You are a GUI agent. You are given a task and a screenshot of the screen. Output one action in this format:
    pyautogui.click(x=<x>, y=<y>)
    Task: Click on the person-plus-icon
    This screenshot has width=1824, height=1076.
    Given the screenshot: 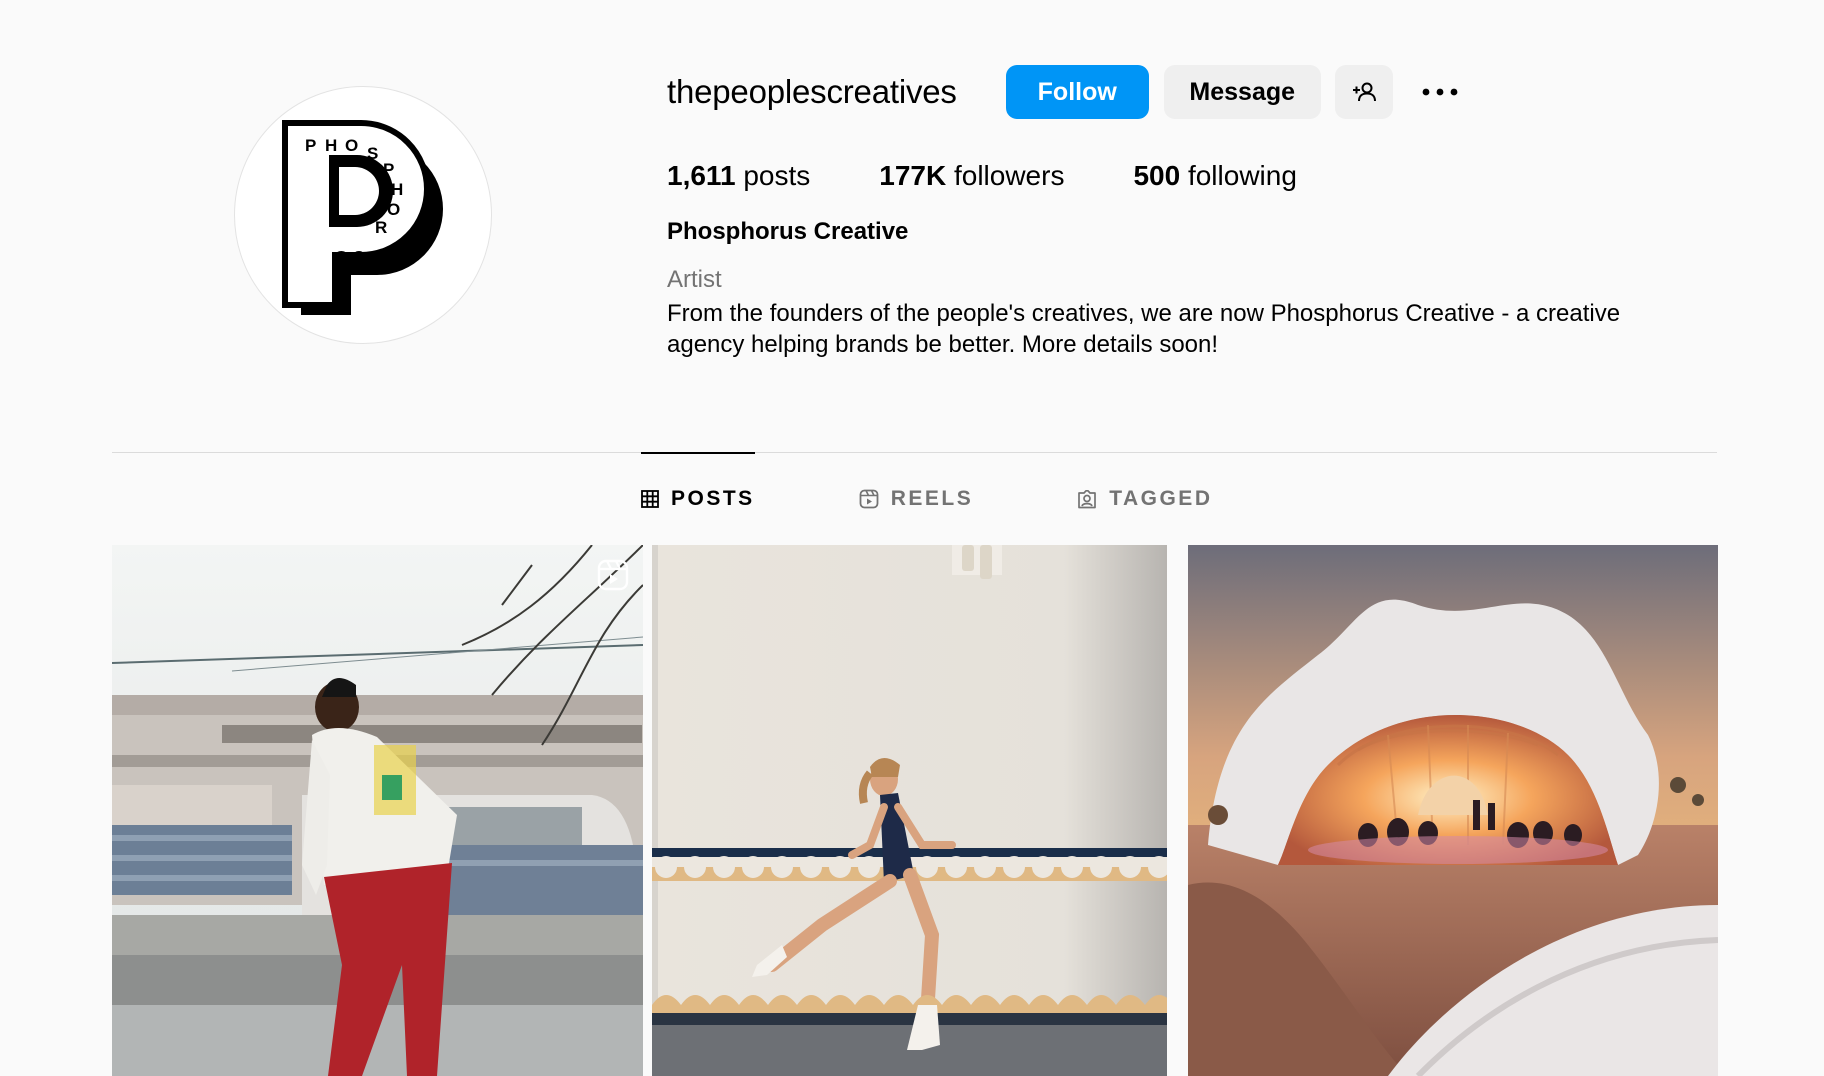 What is the action you would take?
    pyautogui.click(x=1364, y=92)
    